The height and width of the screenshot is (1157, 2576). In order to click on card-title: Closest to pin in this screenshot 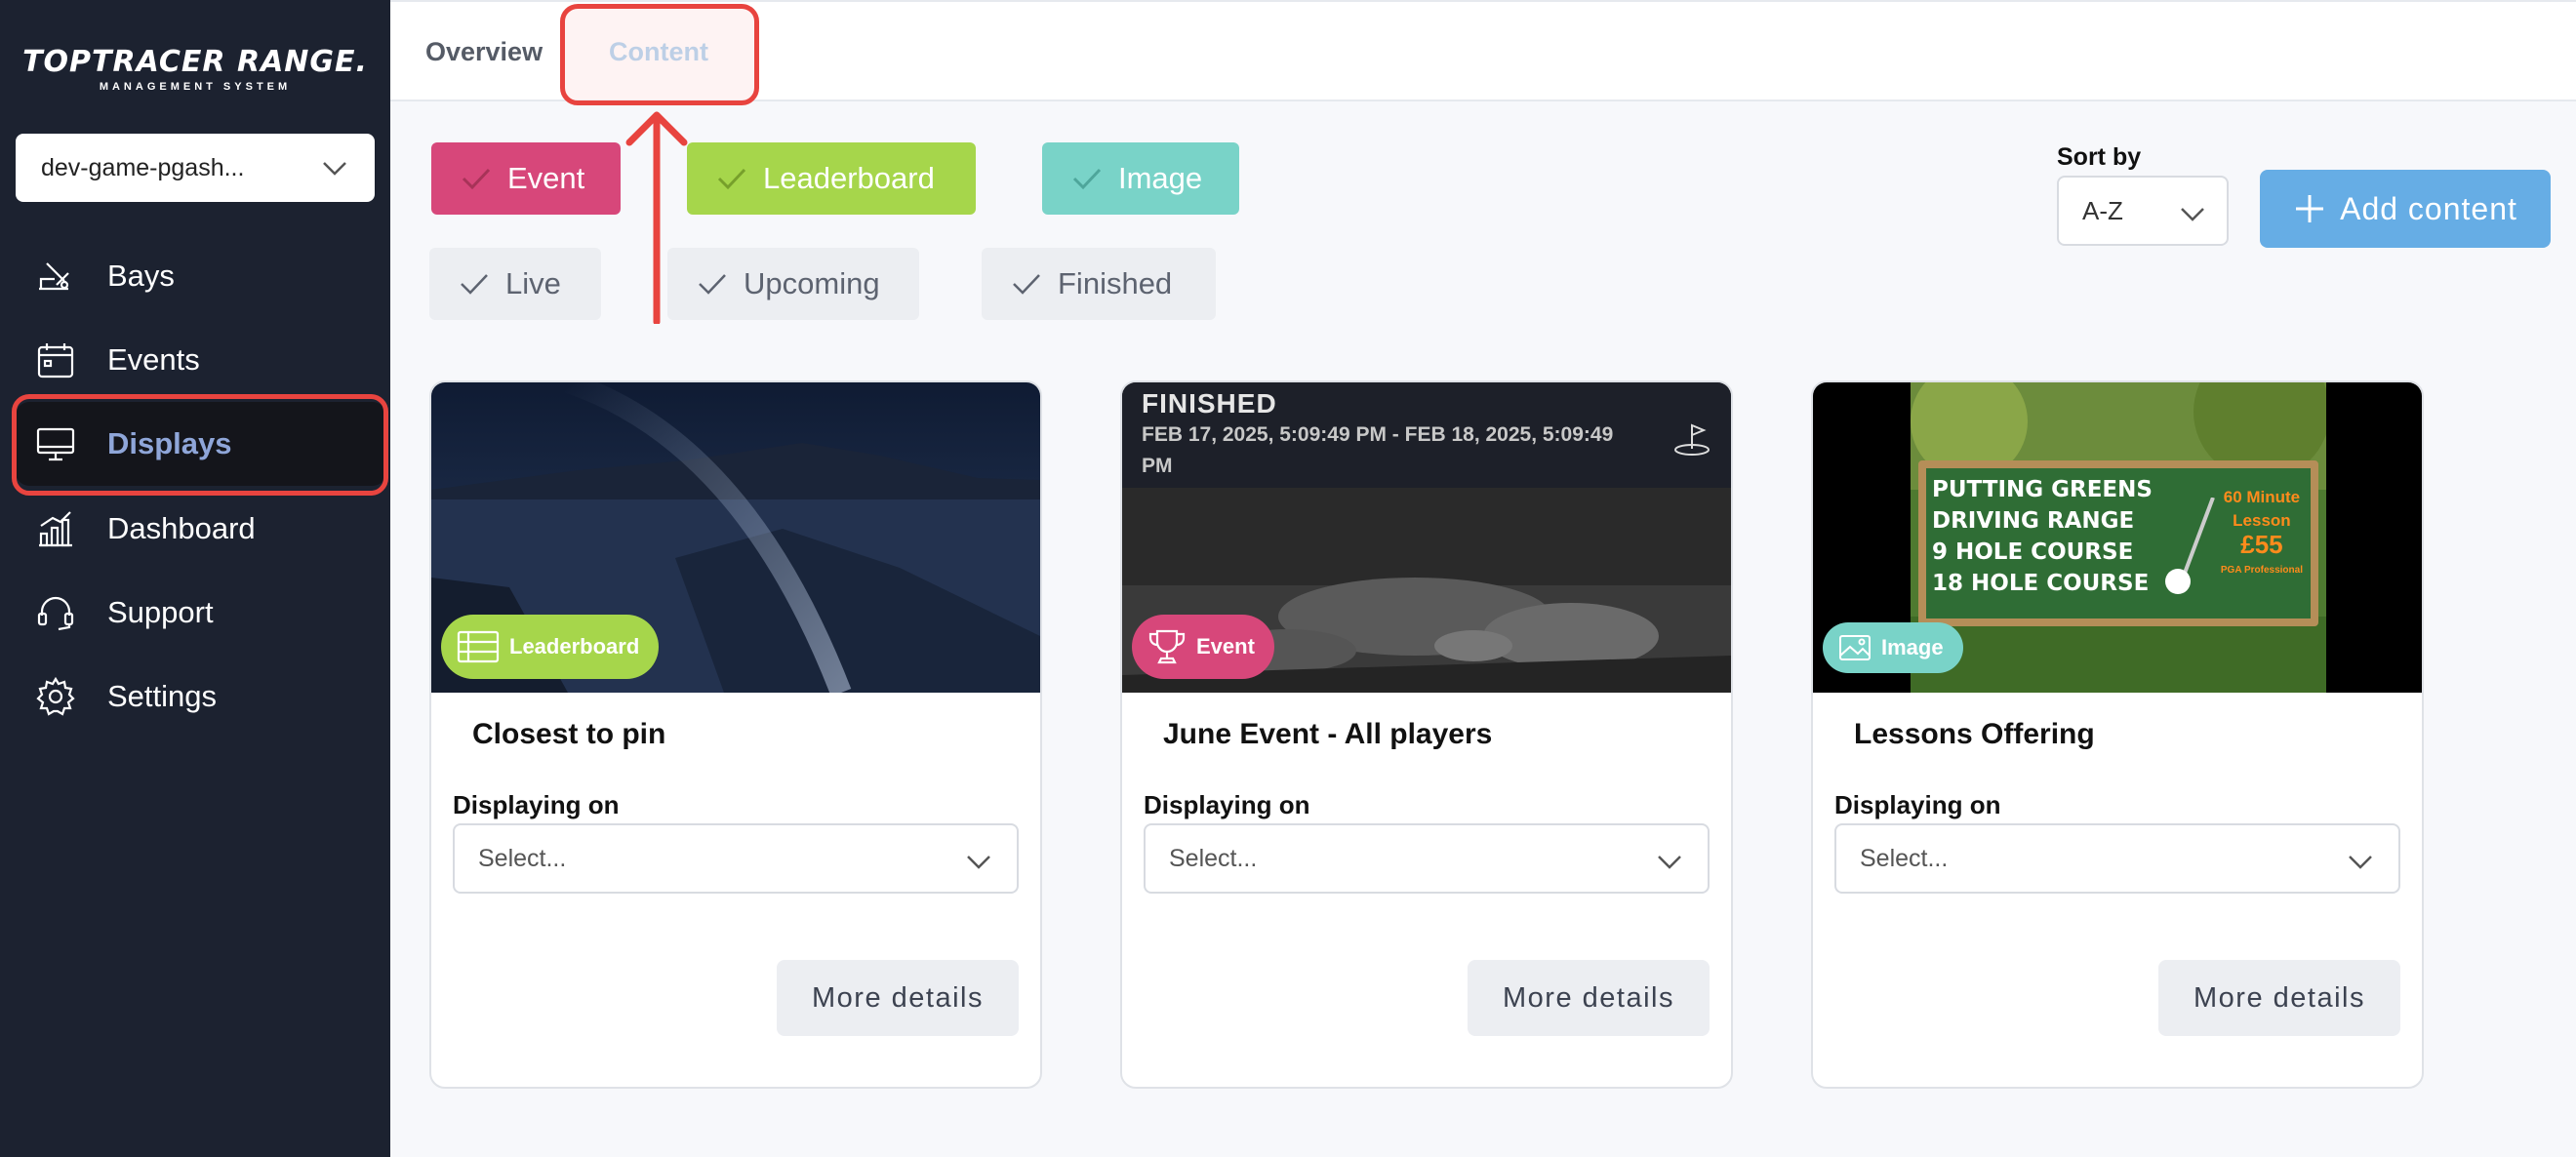, I will do `click(569, 734)`.